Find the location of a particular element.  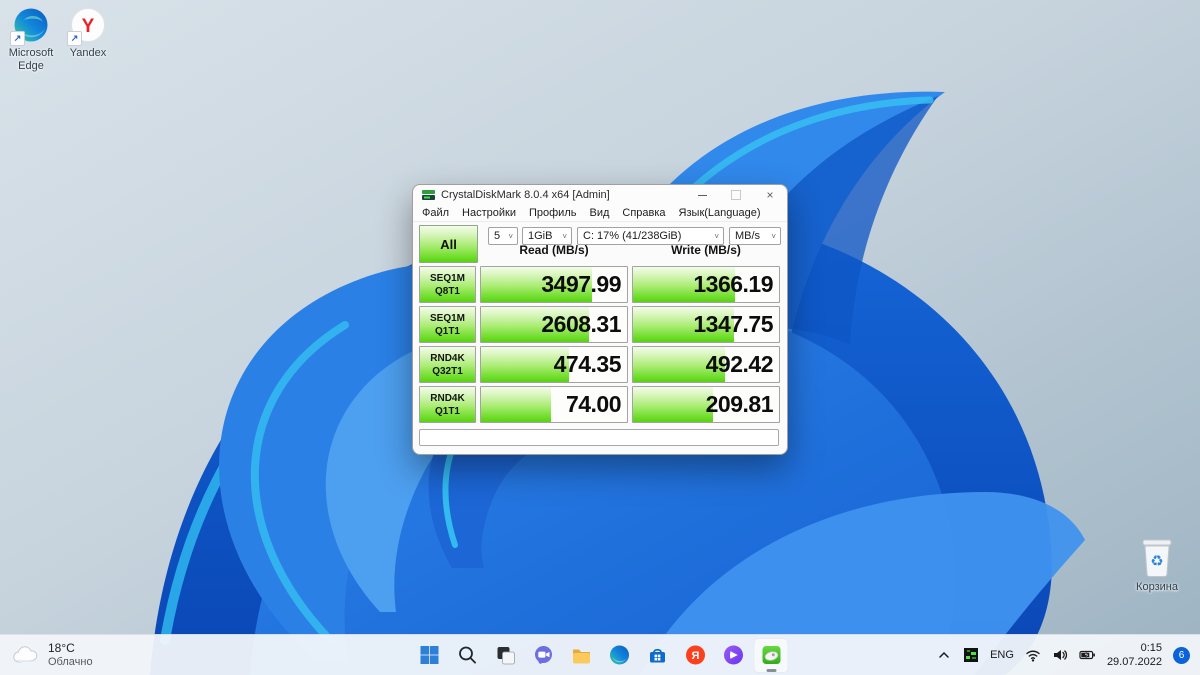

taskbar: 18°C Облачно Я ENG 0:15 29.07.2022 6 is located at coordinates (600, 654).